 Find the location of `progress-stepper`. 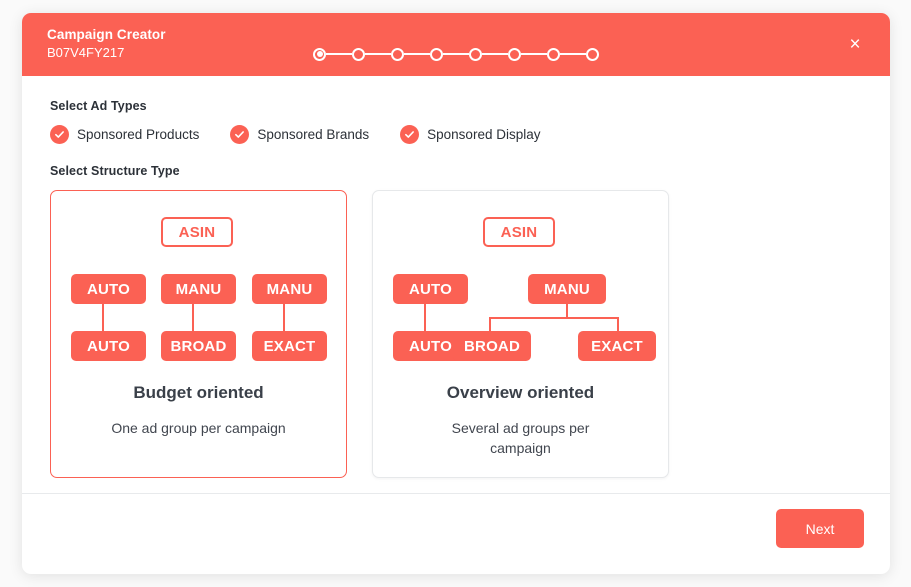

progress-stepper is located at coordinates (456, 54).